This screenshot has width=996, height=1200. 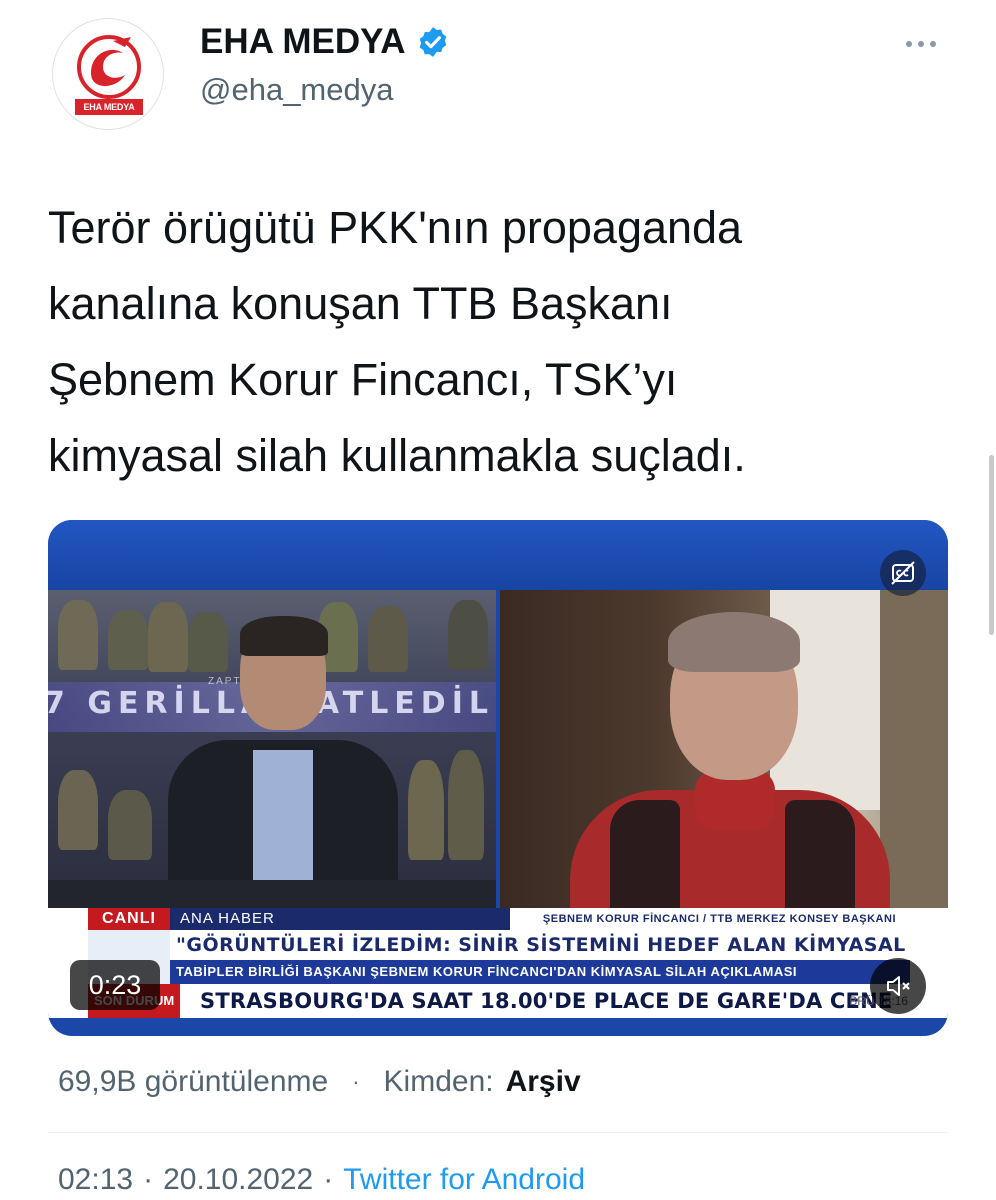 I want to click on video-right-panel, so click(x=724, y=750).